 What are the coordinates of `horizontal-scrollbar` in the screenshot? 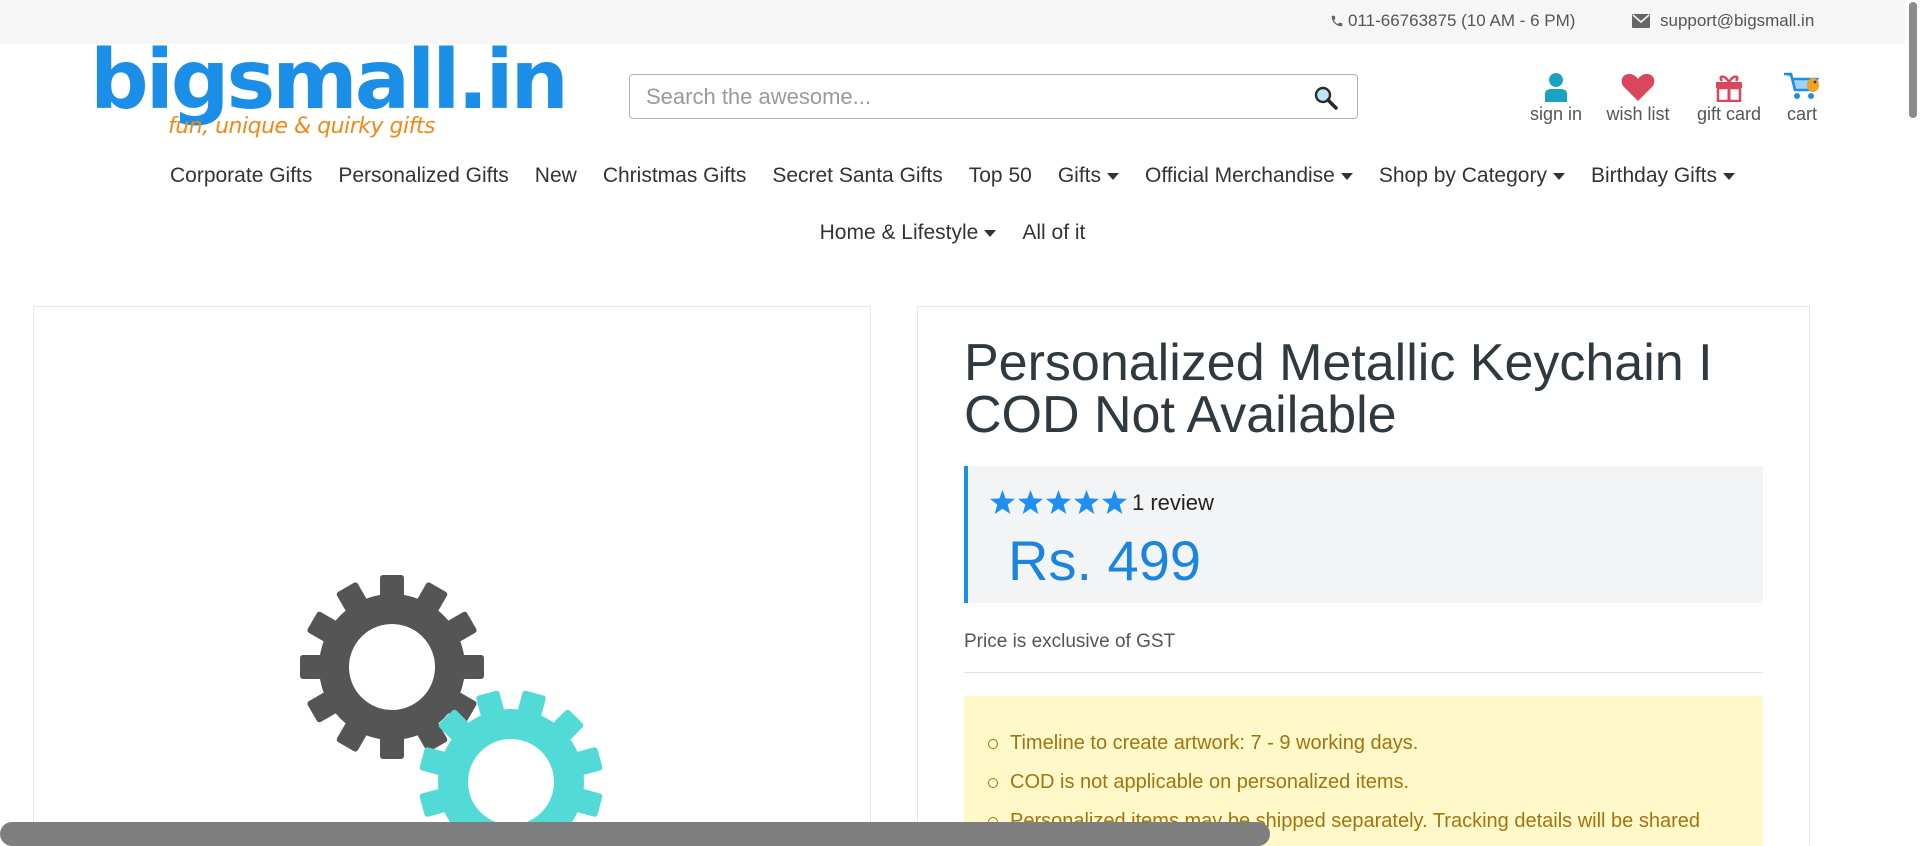 It's located at (952, 834).